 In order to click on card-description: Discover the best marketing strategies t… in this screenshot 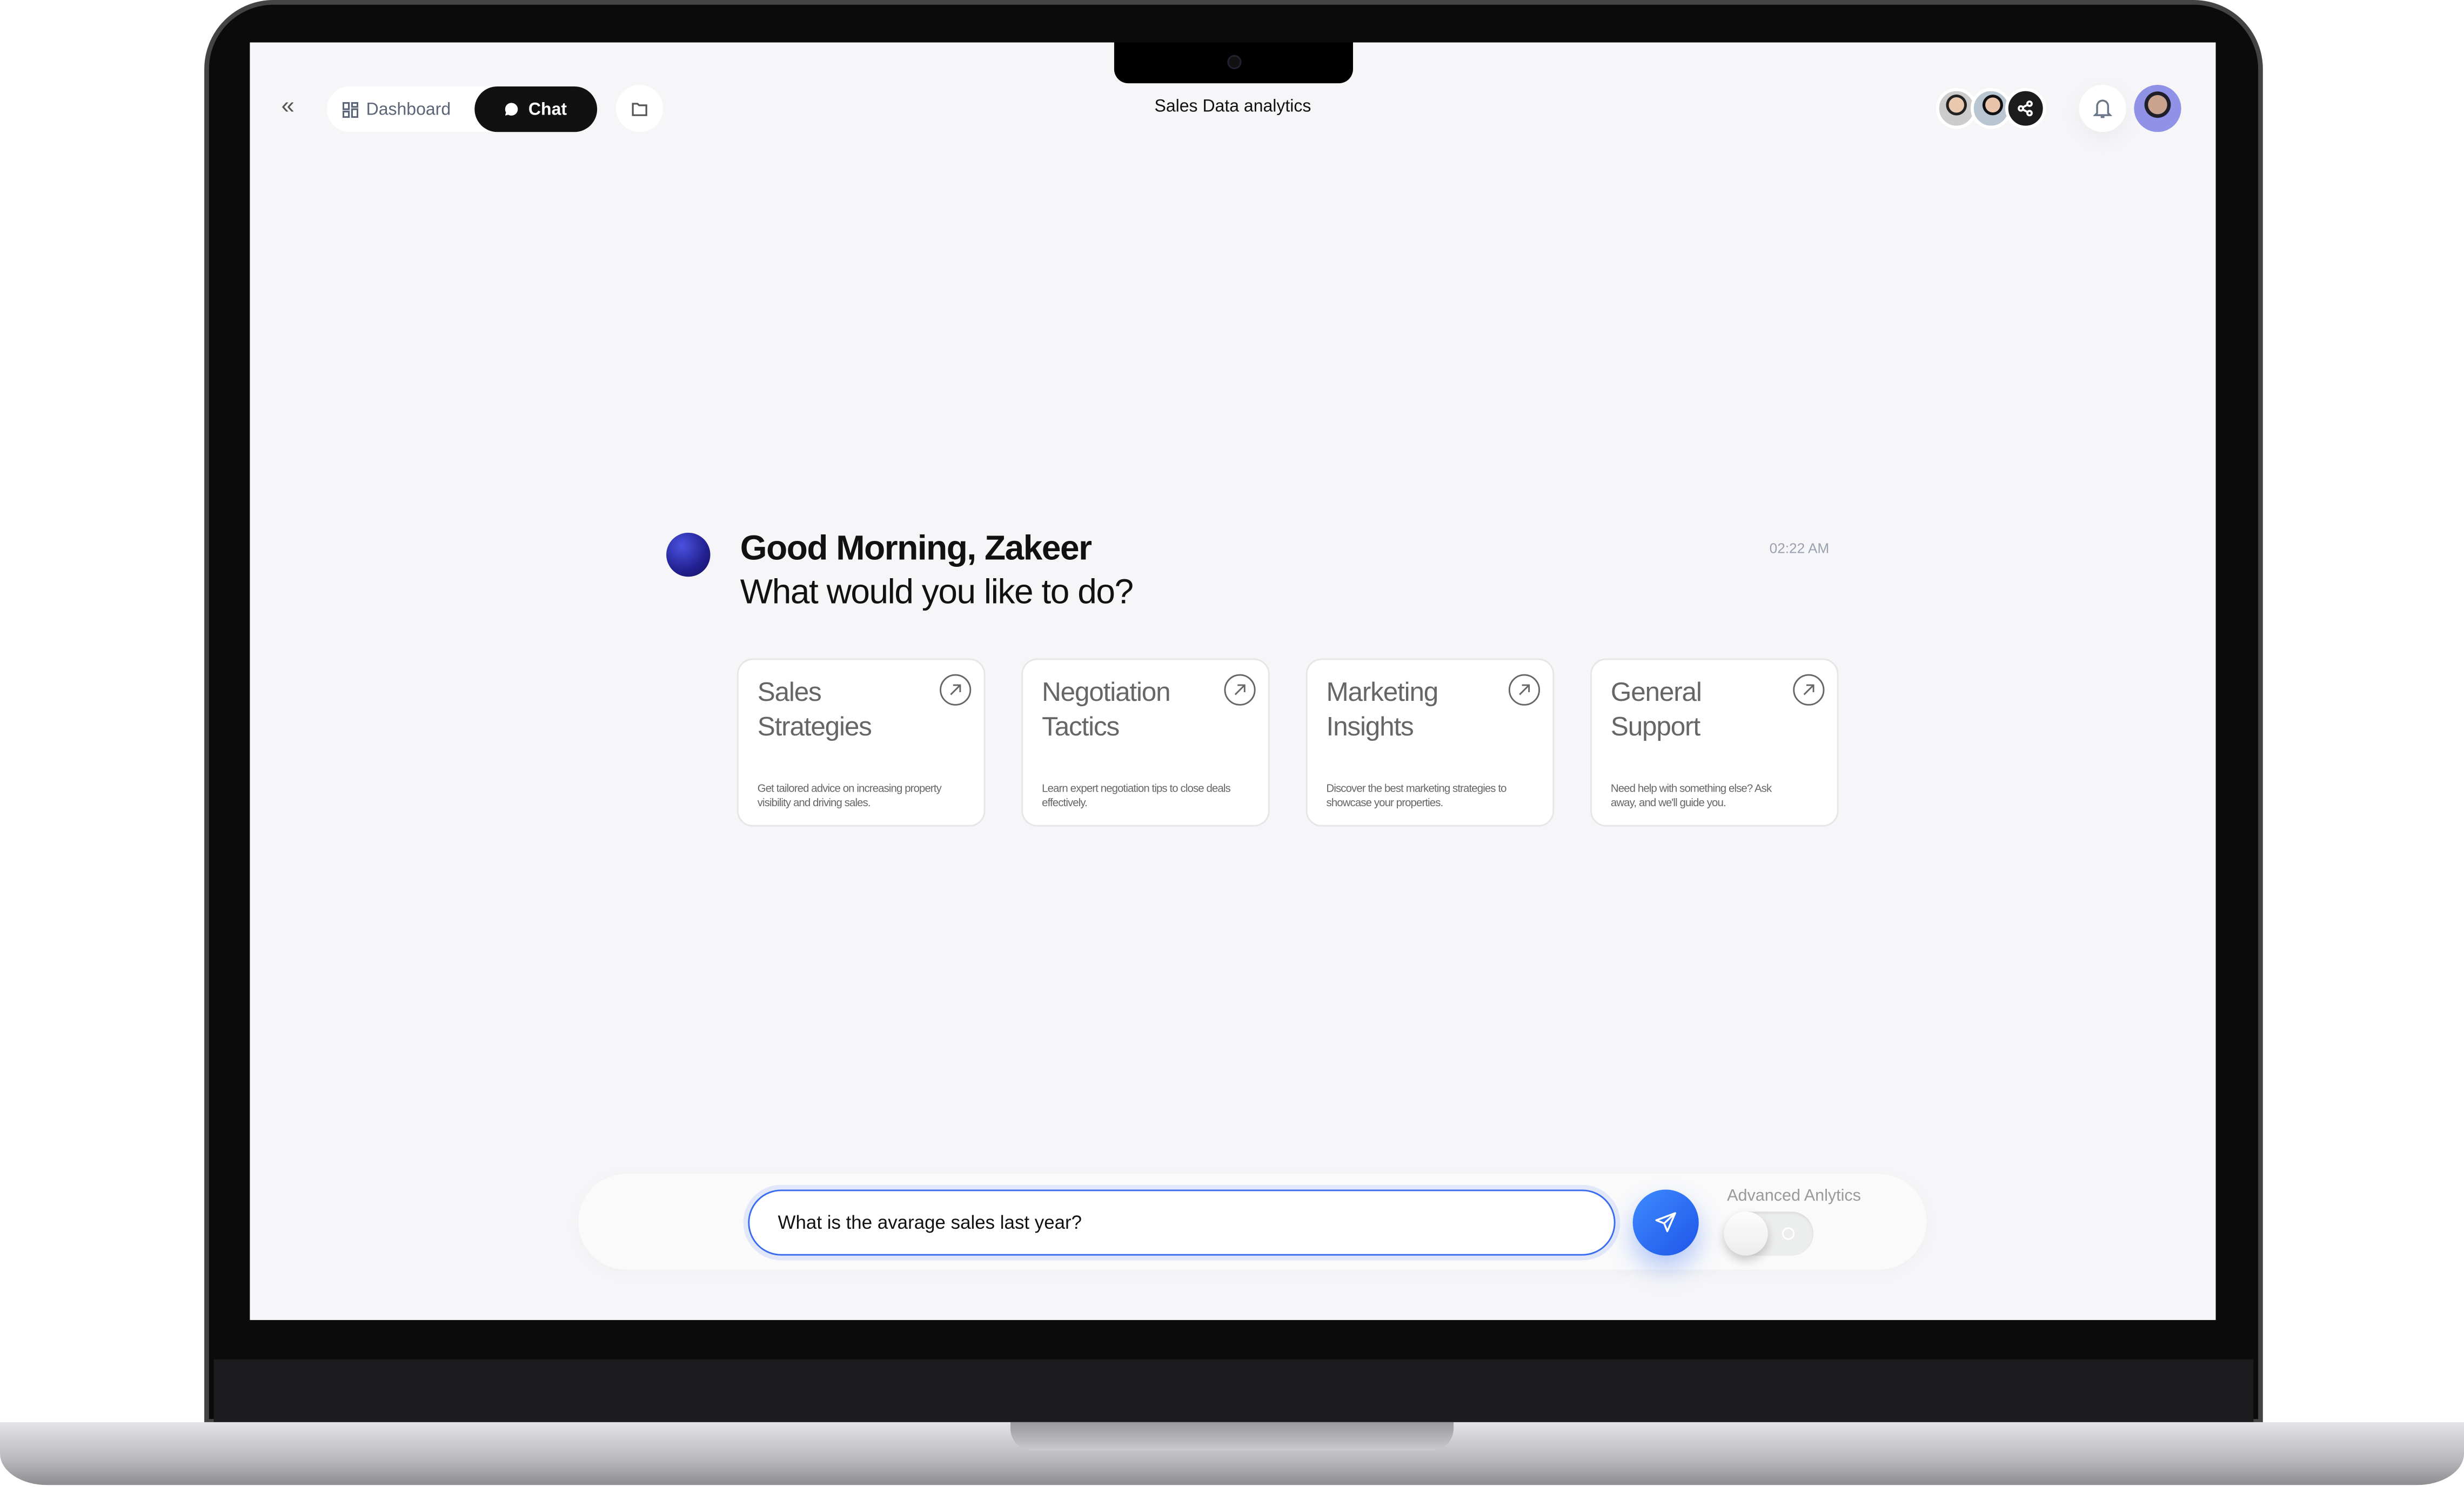, I will do `click(1416, 797)`.